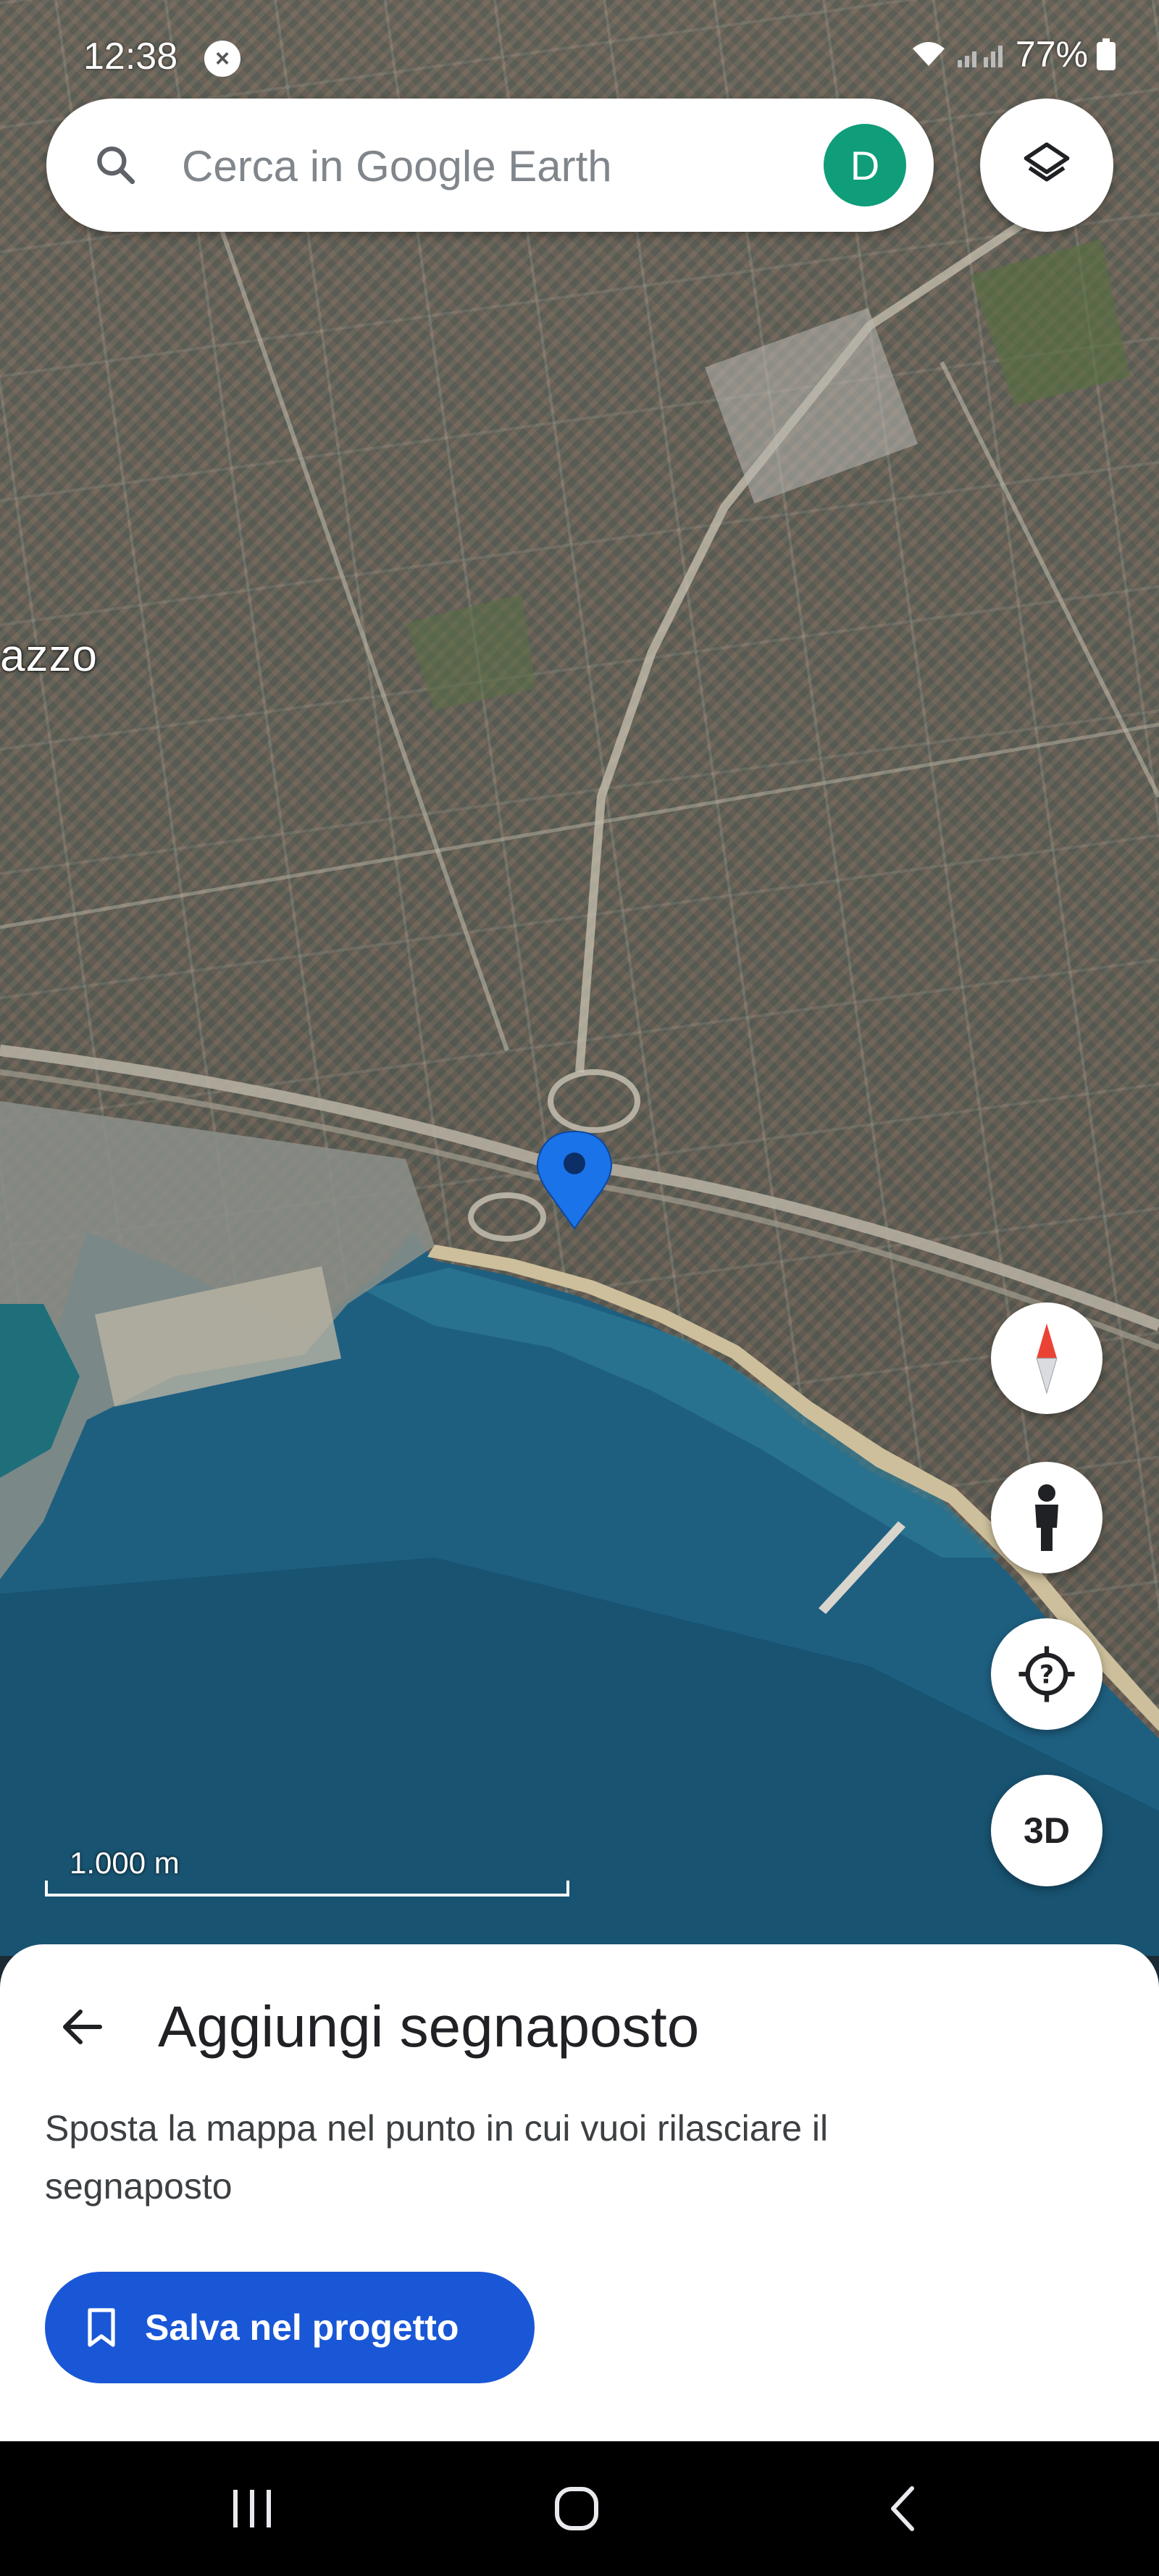 This screenshot has width=1159, height=2576. I want to click on search-input, so click(478, 166).